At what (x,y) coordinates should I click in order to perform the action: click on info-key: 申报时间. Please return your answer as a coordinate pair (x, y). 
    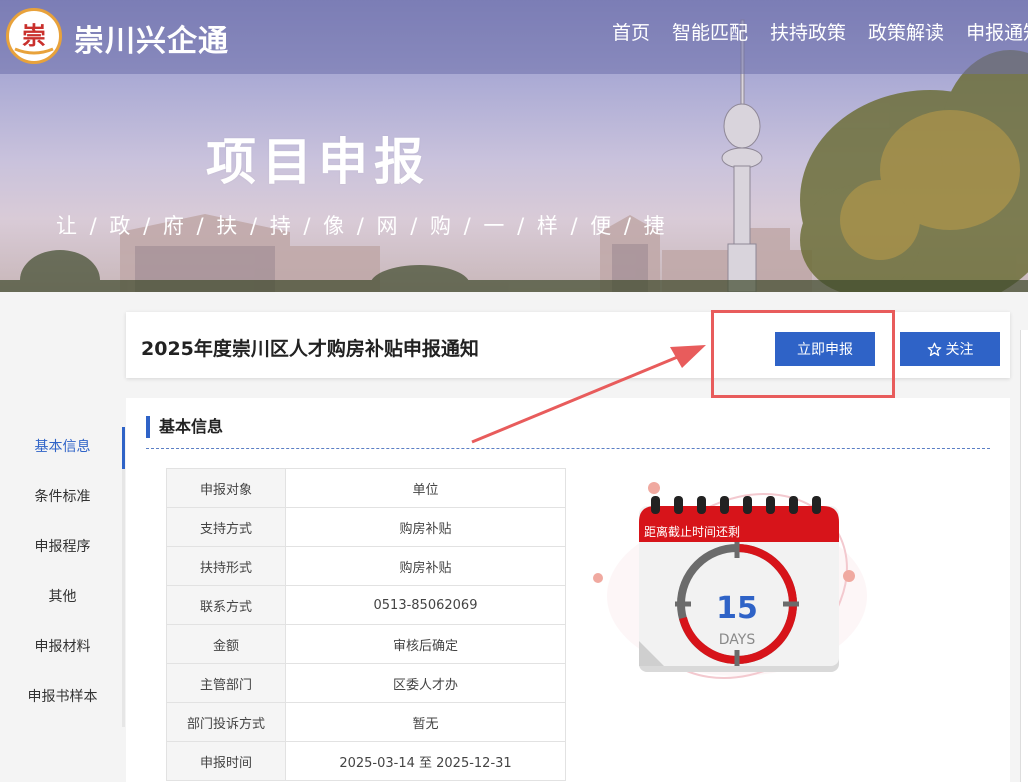
    Looking at the image, I should click on (226, 761).